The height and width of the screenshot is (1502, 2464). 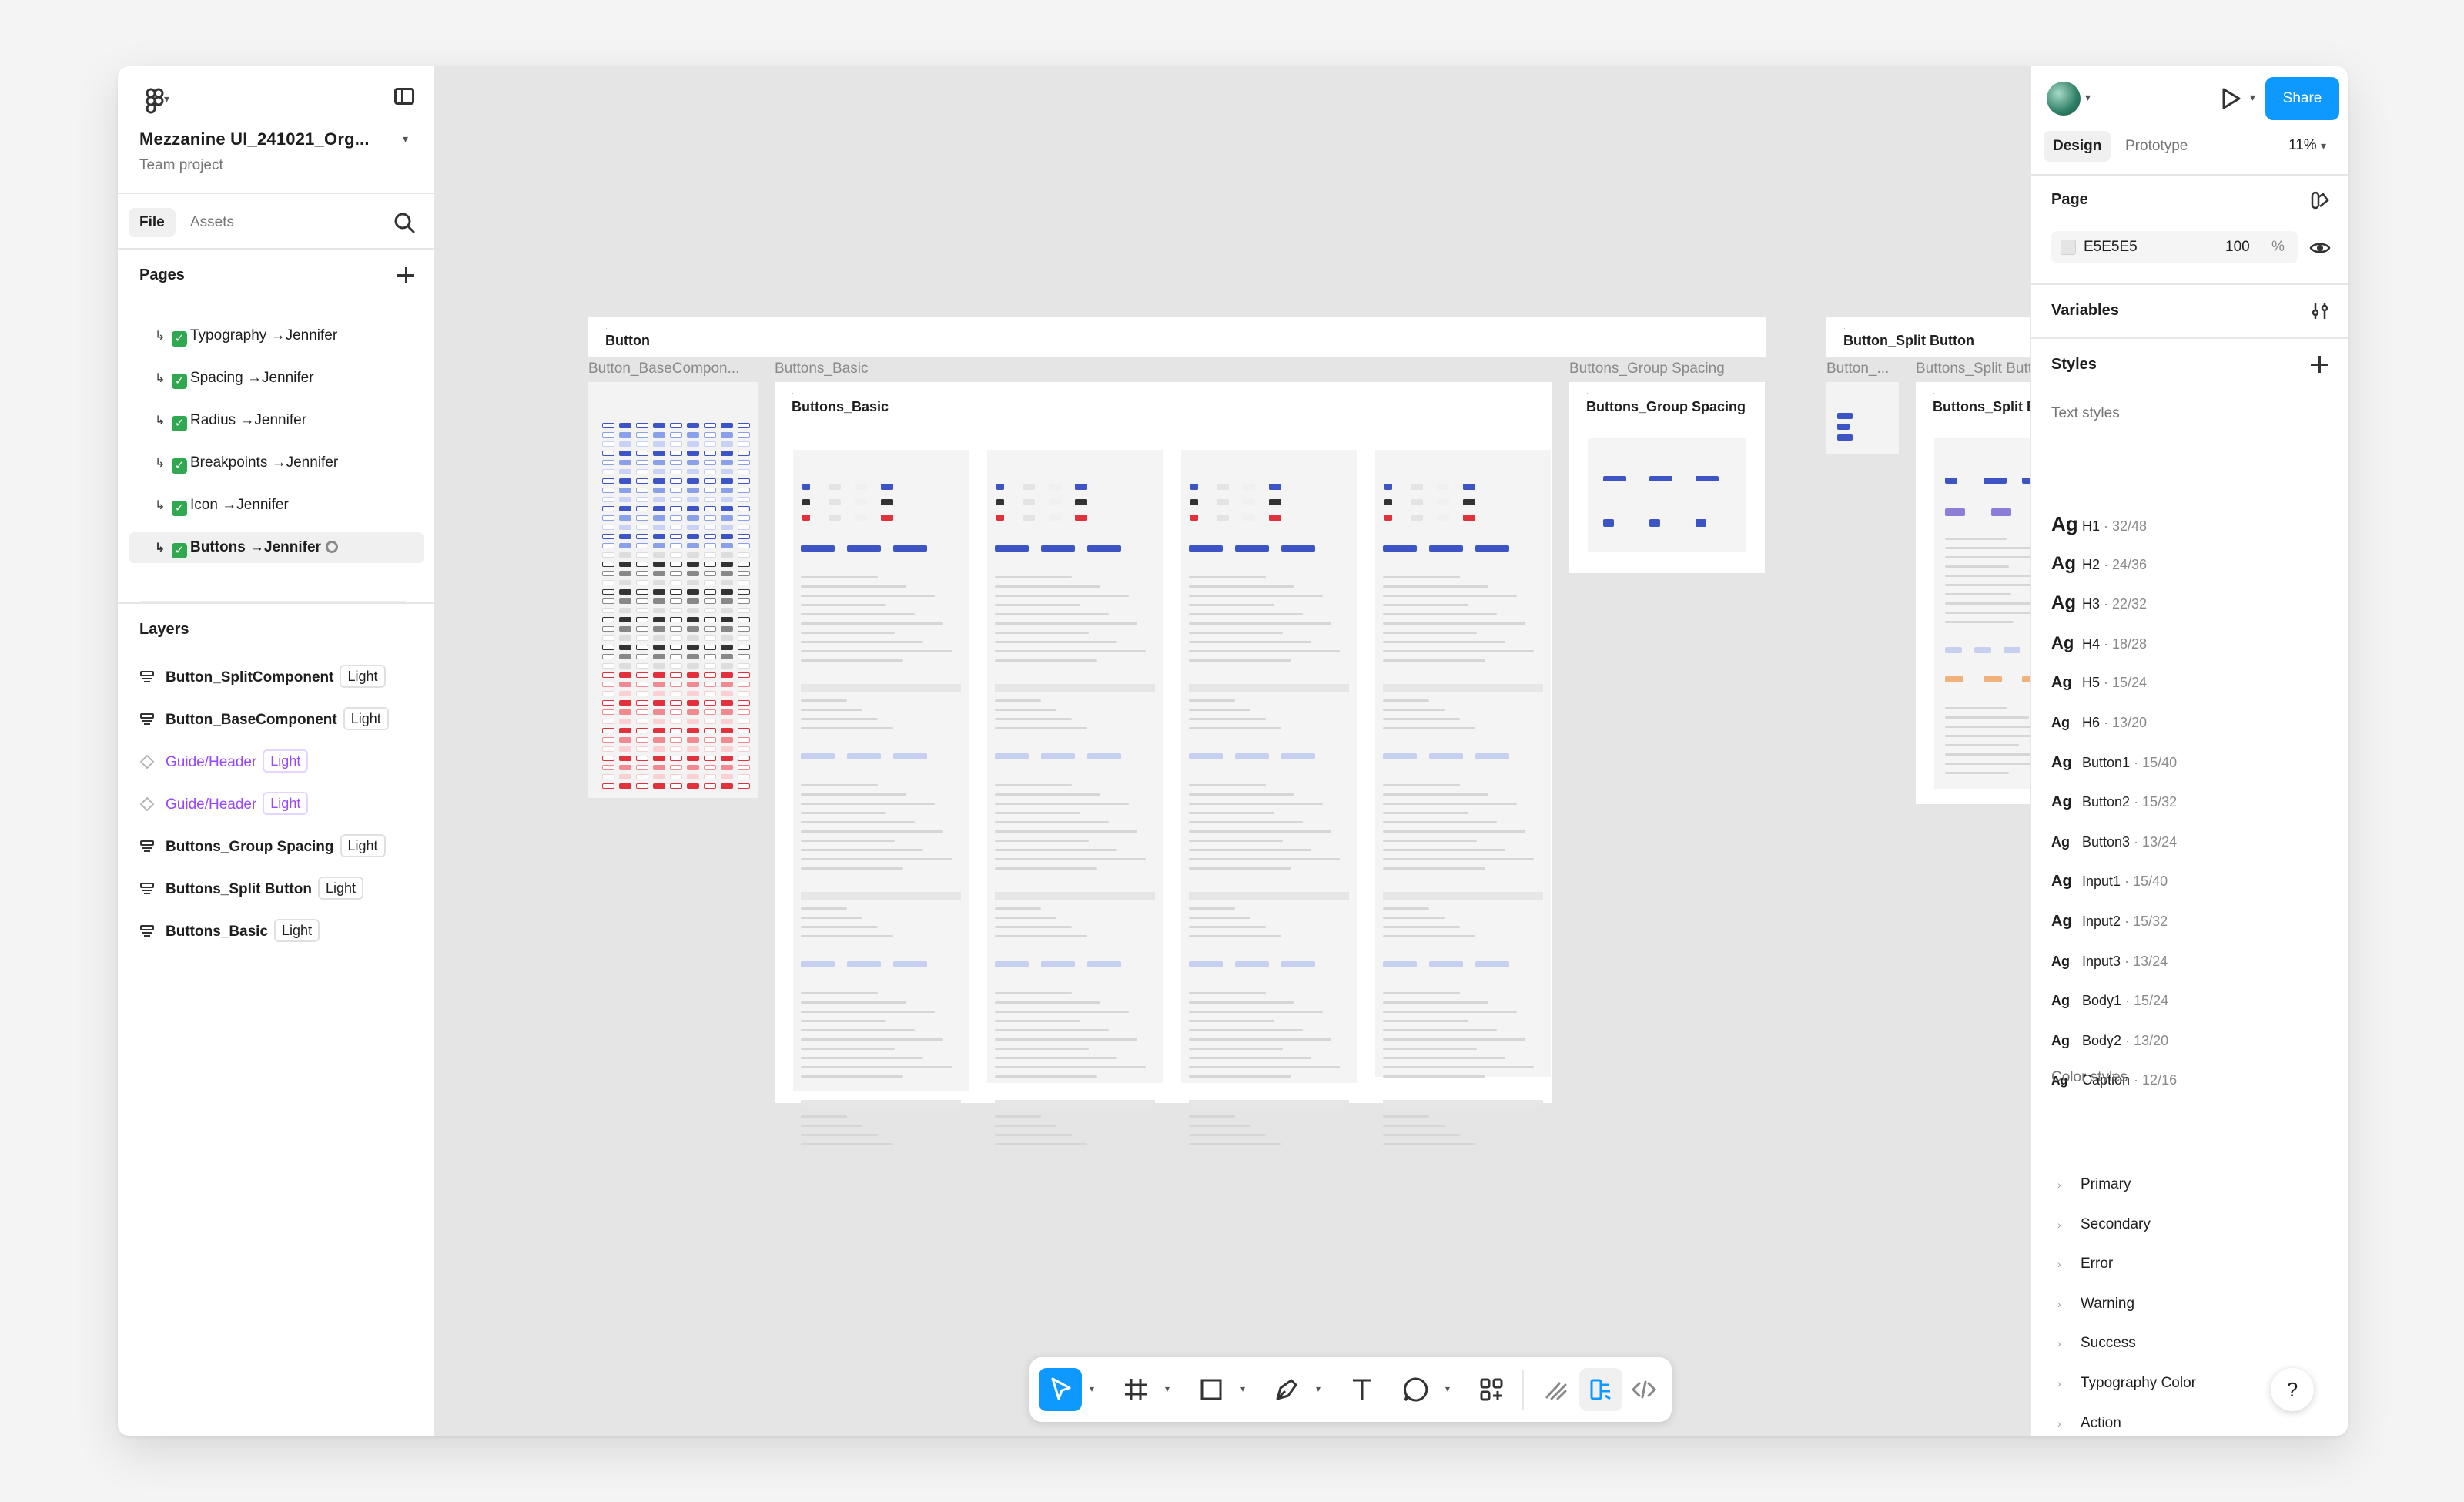 I want to click on layer-item: Buttons_Basic Light, so click(x=229, y=932).